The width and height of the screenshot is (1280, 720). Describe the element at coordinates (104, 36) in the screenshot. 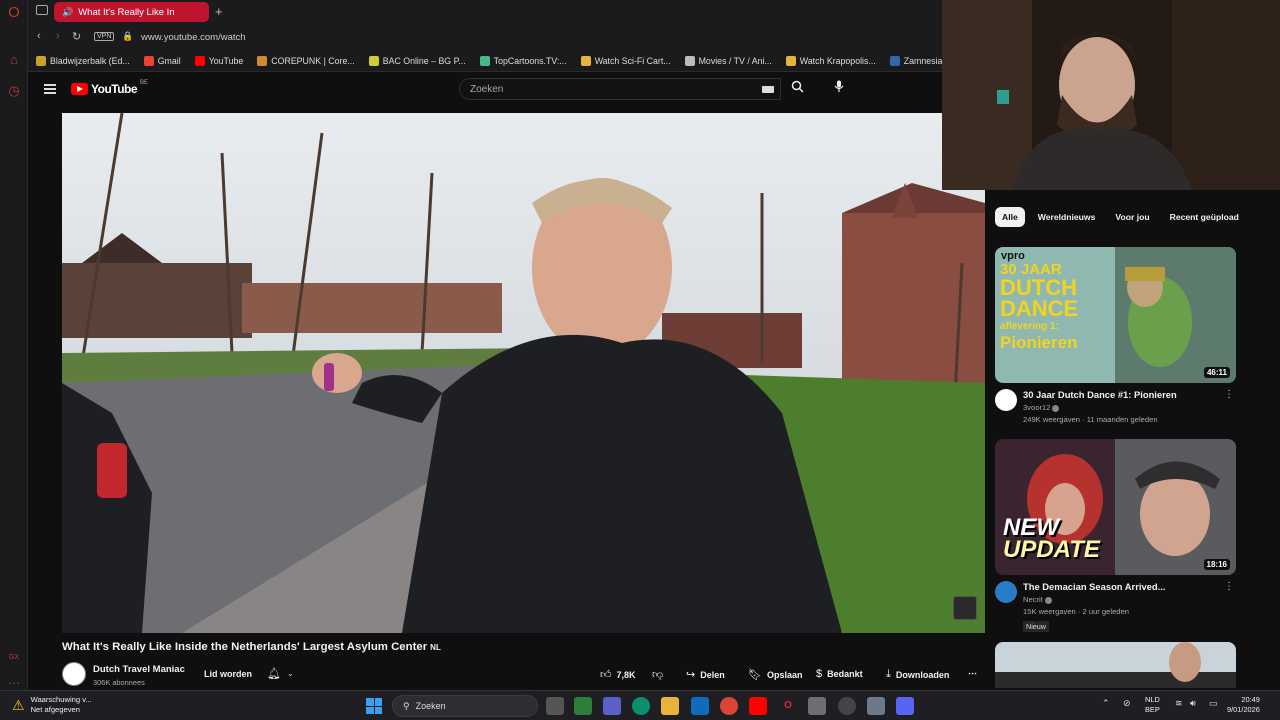

I see `vpn-badge: VPN` at that location.